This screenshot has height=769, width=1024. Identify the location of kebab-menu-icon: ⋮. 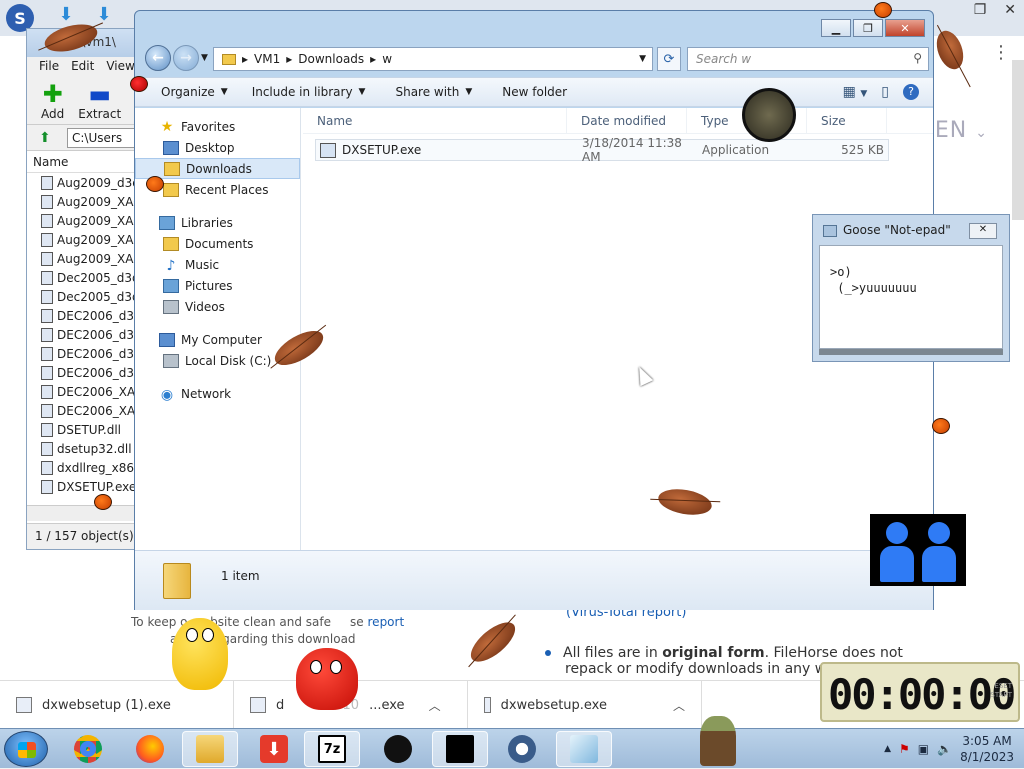
(1001, 52).